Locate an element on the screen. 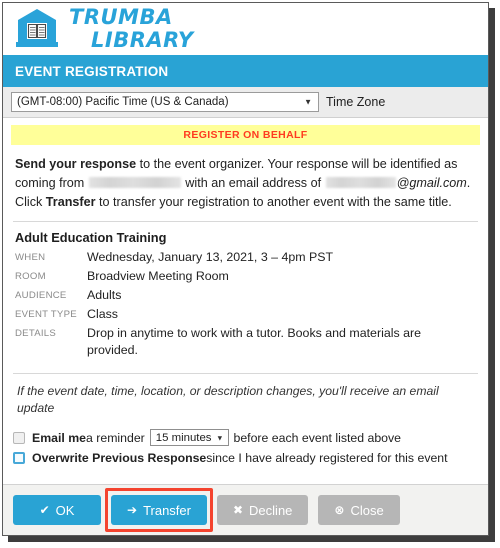 Image resolution: width=500 pixels, height=548 pixels. event-detail-row: AUDIENCE Adults is located at coordinates (245, 295).